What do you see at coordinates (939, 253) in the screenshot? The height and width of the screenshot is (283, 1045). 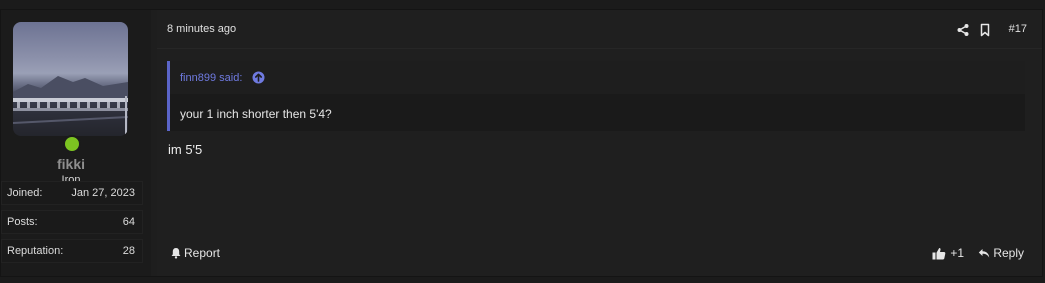 I see `thumbs-up-icon` at bounding box center [939, 253].